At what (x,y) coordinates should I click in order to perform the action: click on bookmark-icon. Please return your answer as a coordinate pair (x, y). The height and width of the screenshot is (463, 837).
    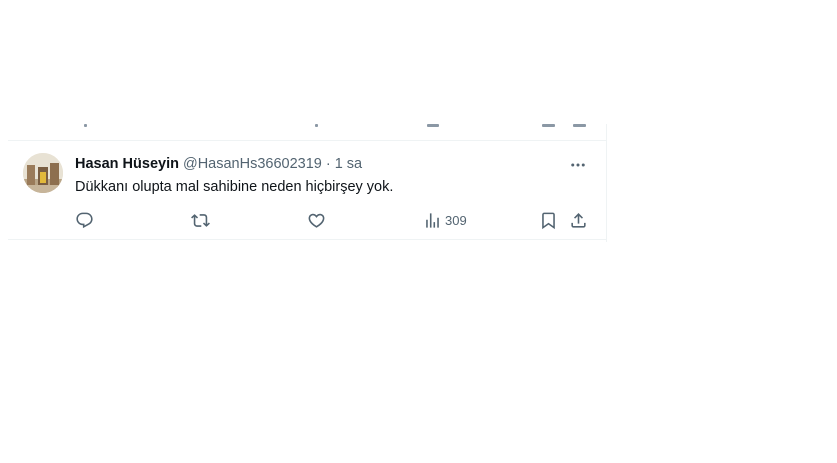
    Looking at the image, I should click on (548, 220).